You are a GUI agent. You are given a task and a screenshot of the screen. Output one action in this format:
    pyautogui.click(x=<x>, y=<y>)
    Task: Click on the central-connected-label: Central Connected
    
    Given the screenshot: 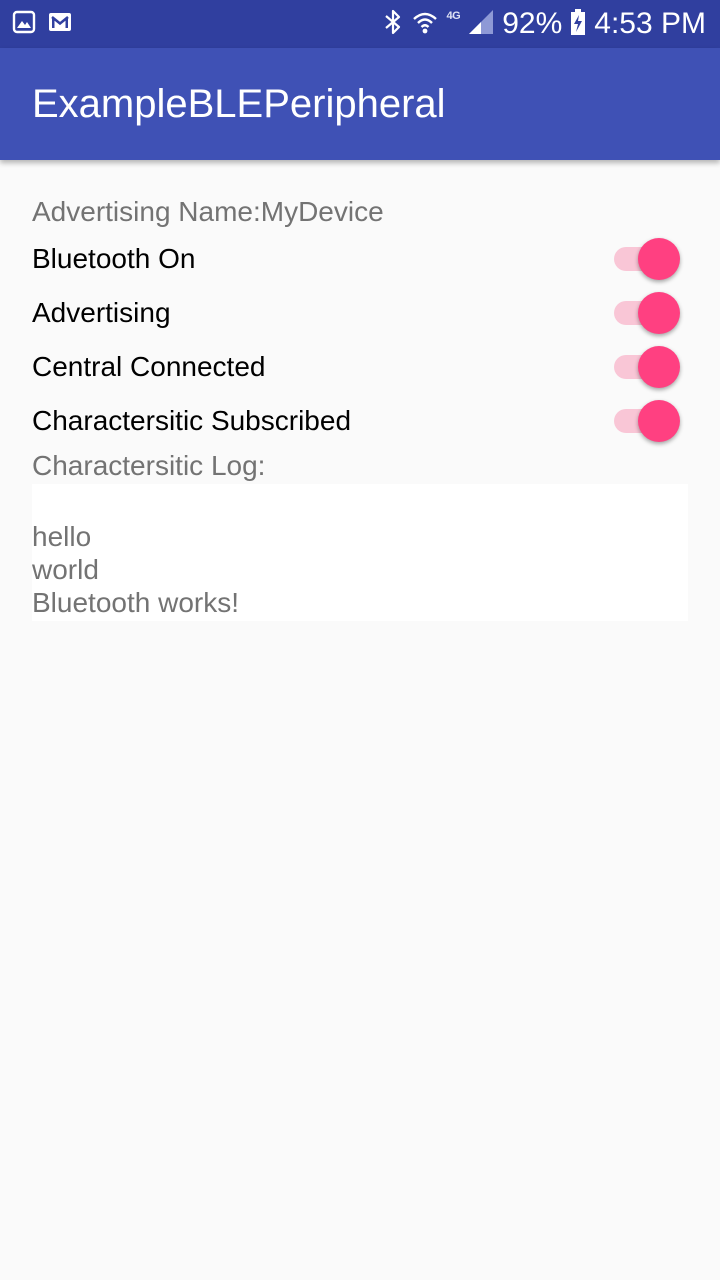 What is the action you would take?
    pyautogui.click(x=149, y=366)
    